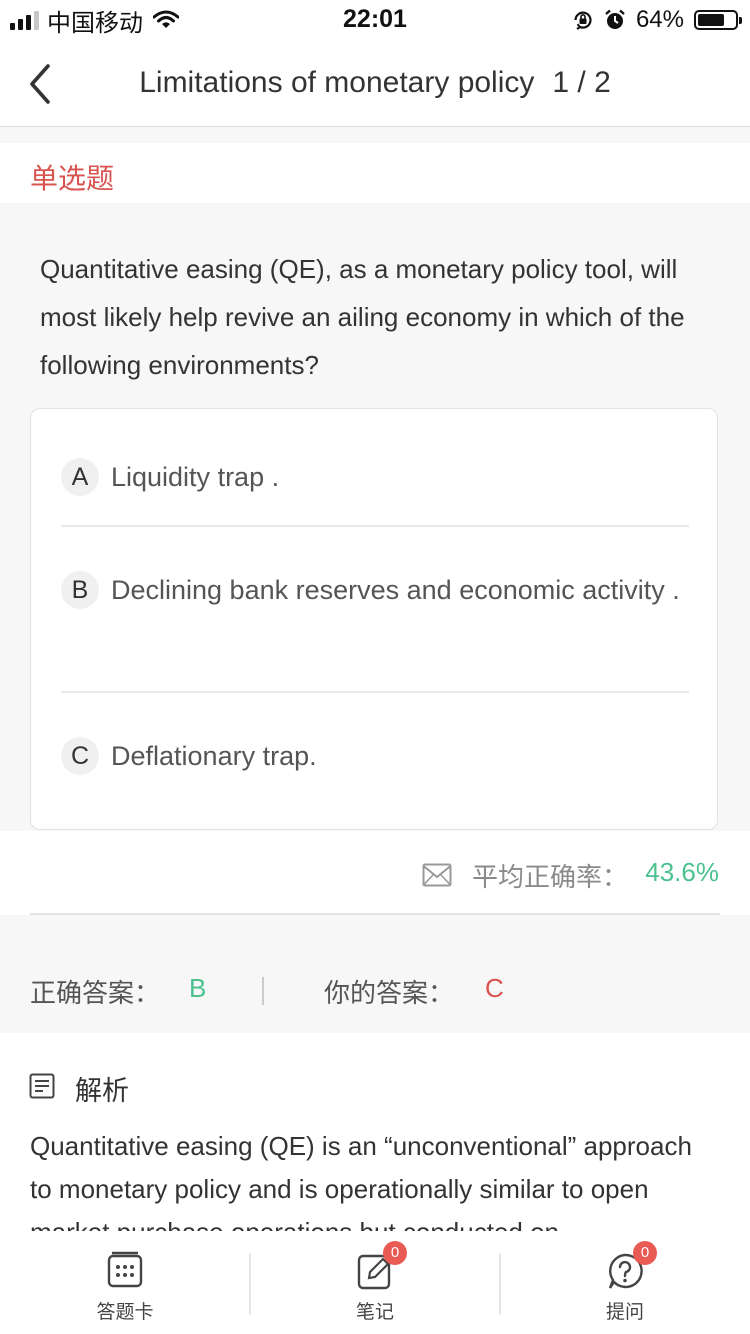 The image size is (750, 1334). Describe the element at coordinates (624, 1312) in the screenshot. I see `tab-label: 提问` at that location.